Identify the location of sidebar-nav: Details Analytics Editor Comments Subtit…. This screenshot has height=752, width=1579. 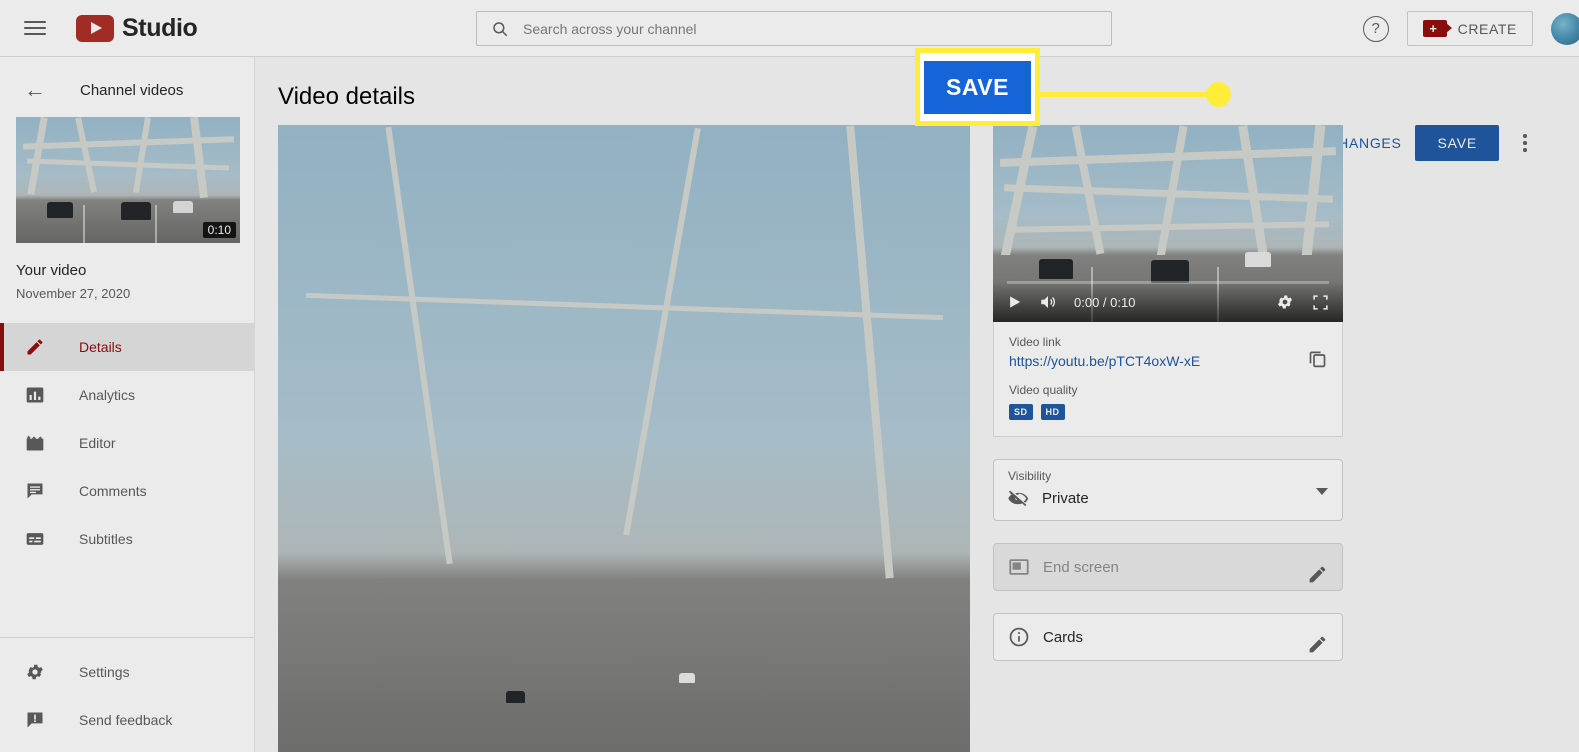
(127, 443).